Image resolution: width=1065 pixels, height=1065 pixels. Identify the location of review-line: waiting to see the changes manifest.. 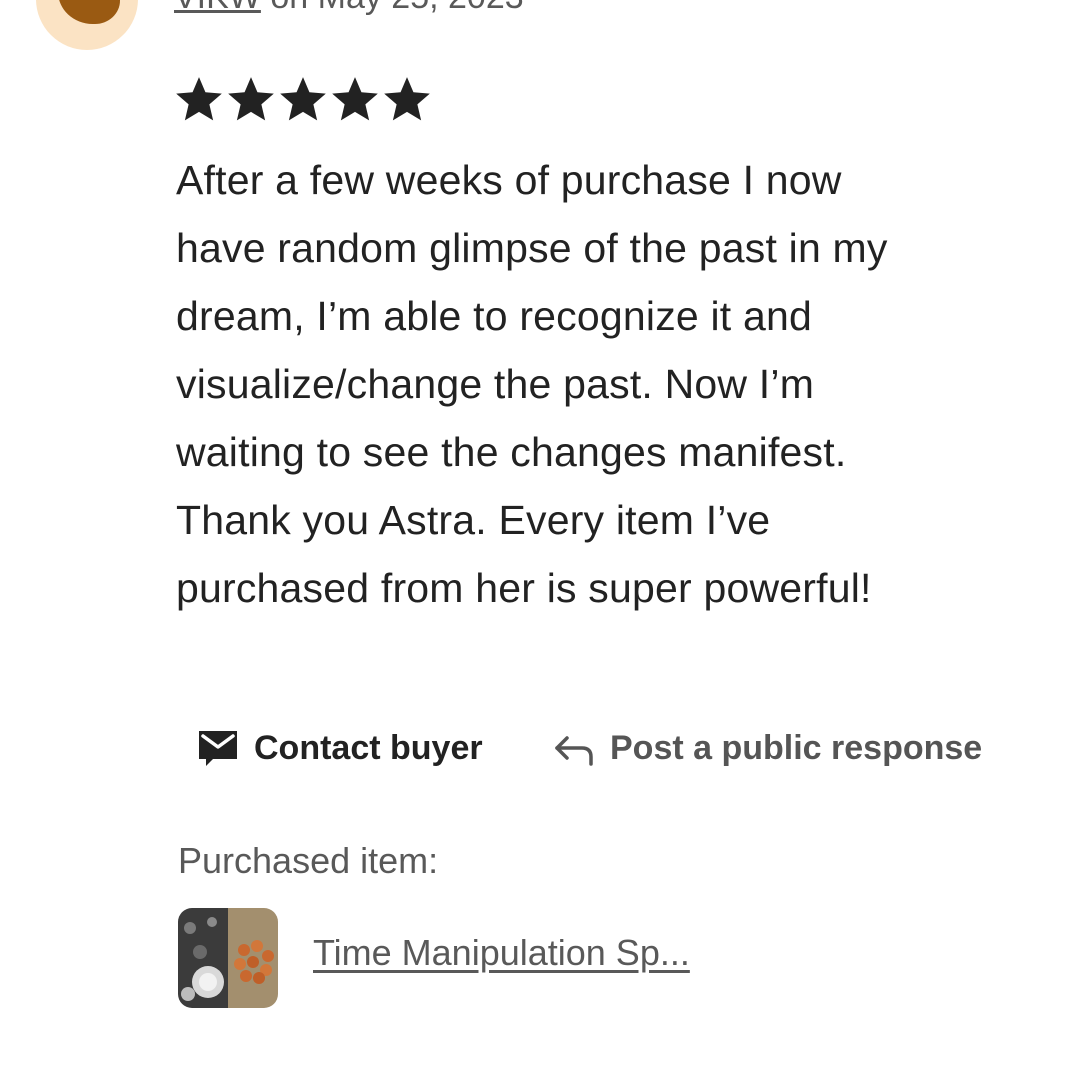
(511, 452).